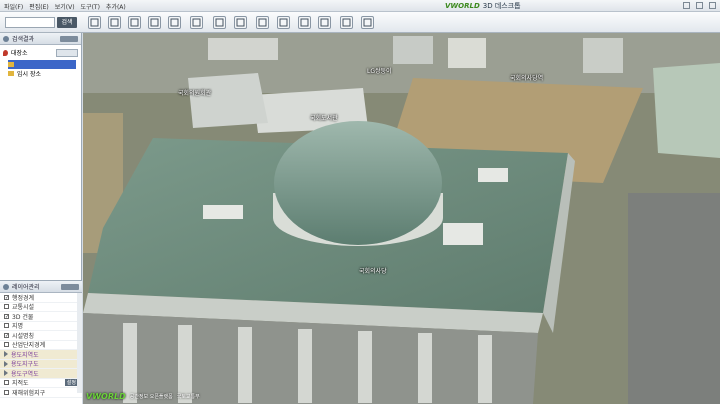 The height and width of the screenshot is (404, 720). I want to click on map-label-top: LG쌍둥이, so click(379, 71).